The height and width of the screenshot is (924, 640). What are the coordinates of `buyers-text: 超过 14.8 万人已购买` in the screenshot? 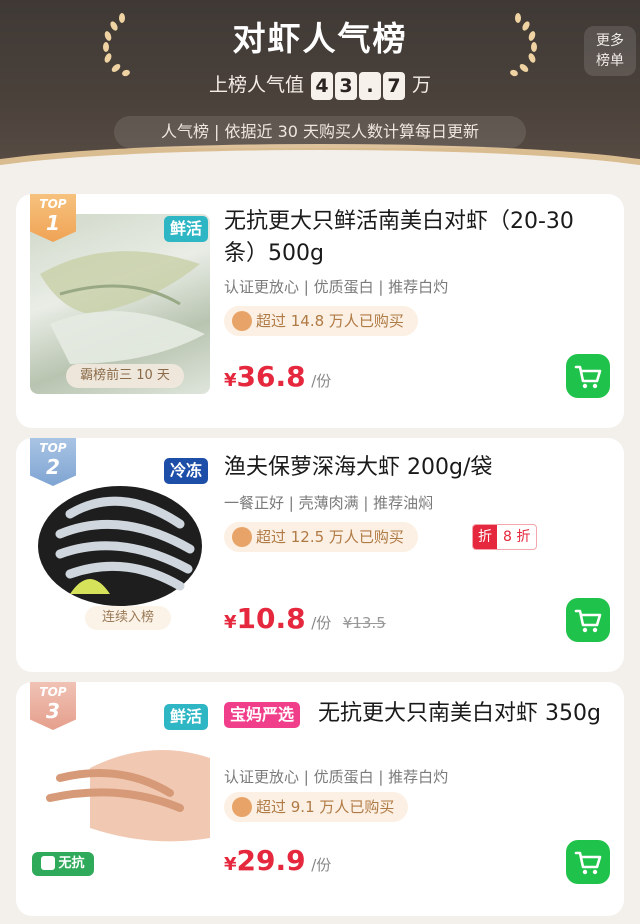 It's located at (330, 321).